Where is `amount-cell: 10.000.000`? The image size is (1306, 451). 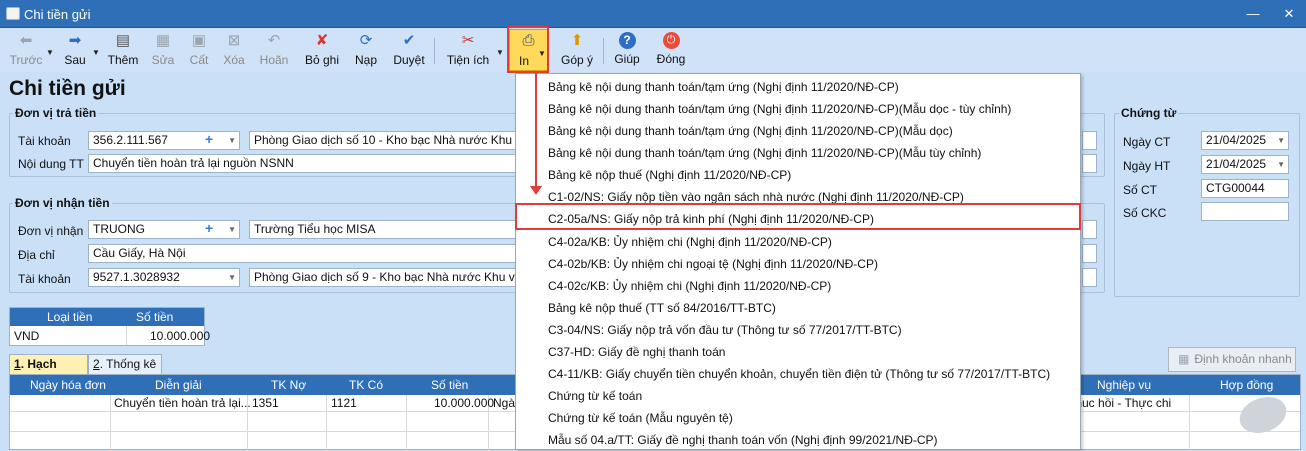
amount-cell: 10.000.000 is located at coordinates (180, 336).